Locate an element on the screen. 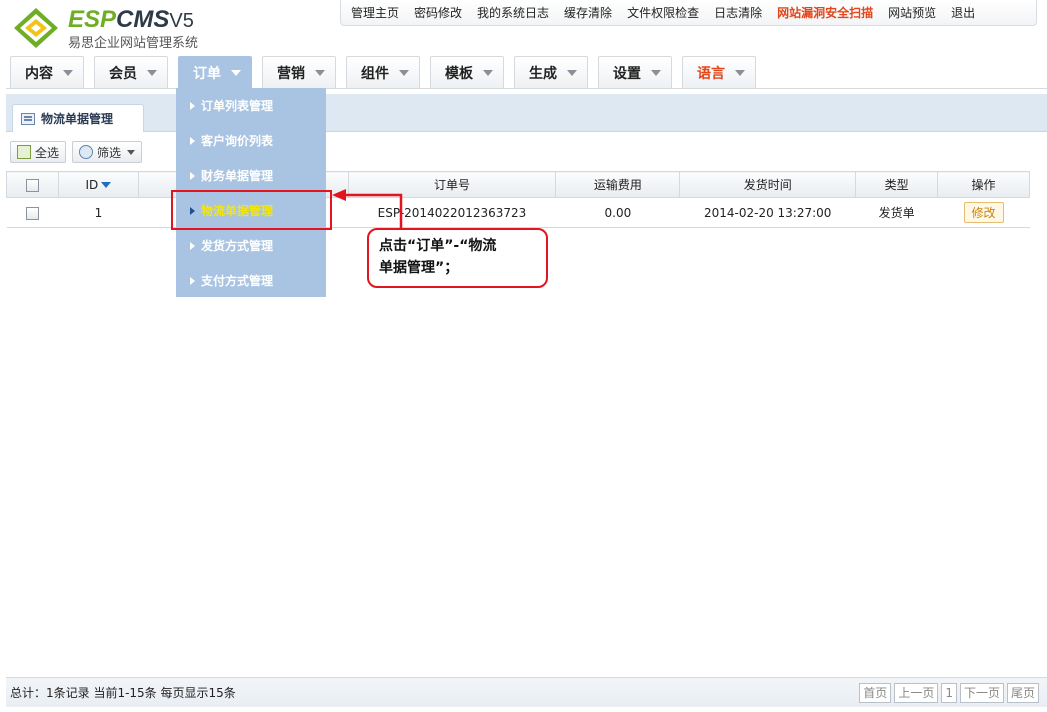  row-checkbox-cell is located at coordinates (32, 212).